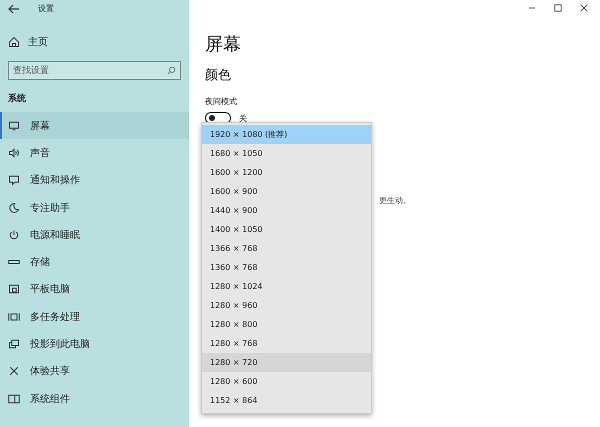 This screenshot has height=427, width=600. I want to click on dropdown-option: 1600 × 900, so click(286, 191).